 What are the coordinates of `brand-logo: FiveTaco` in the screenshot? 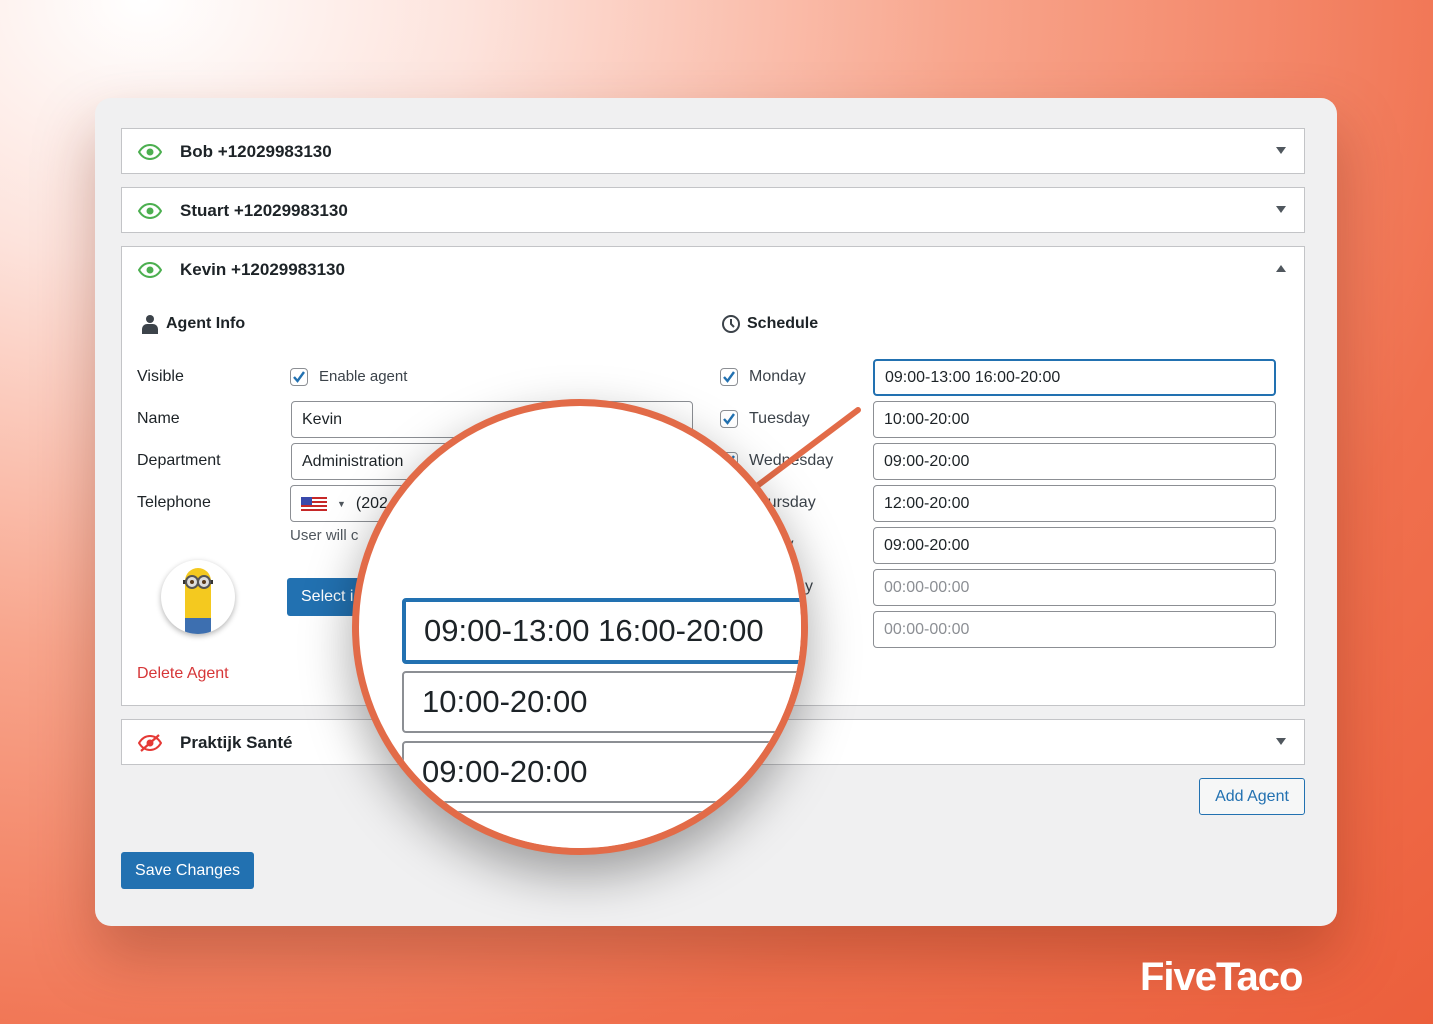 It's located at (1221, 977).